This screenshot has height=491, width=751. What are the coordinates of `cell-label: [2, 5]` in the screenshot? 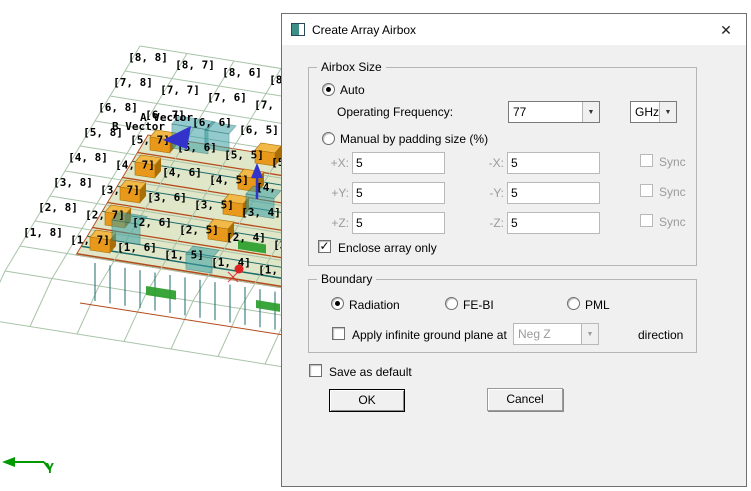 It's located at (199, 230).